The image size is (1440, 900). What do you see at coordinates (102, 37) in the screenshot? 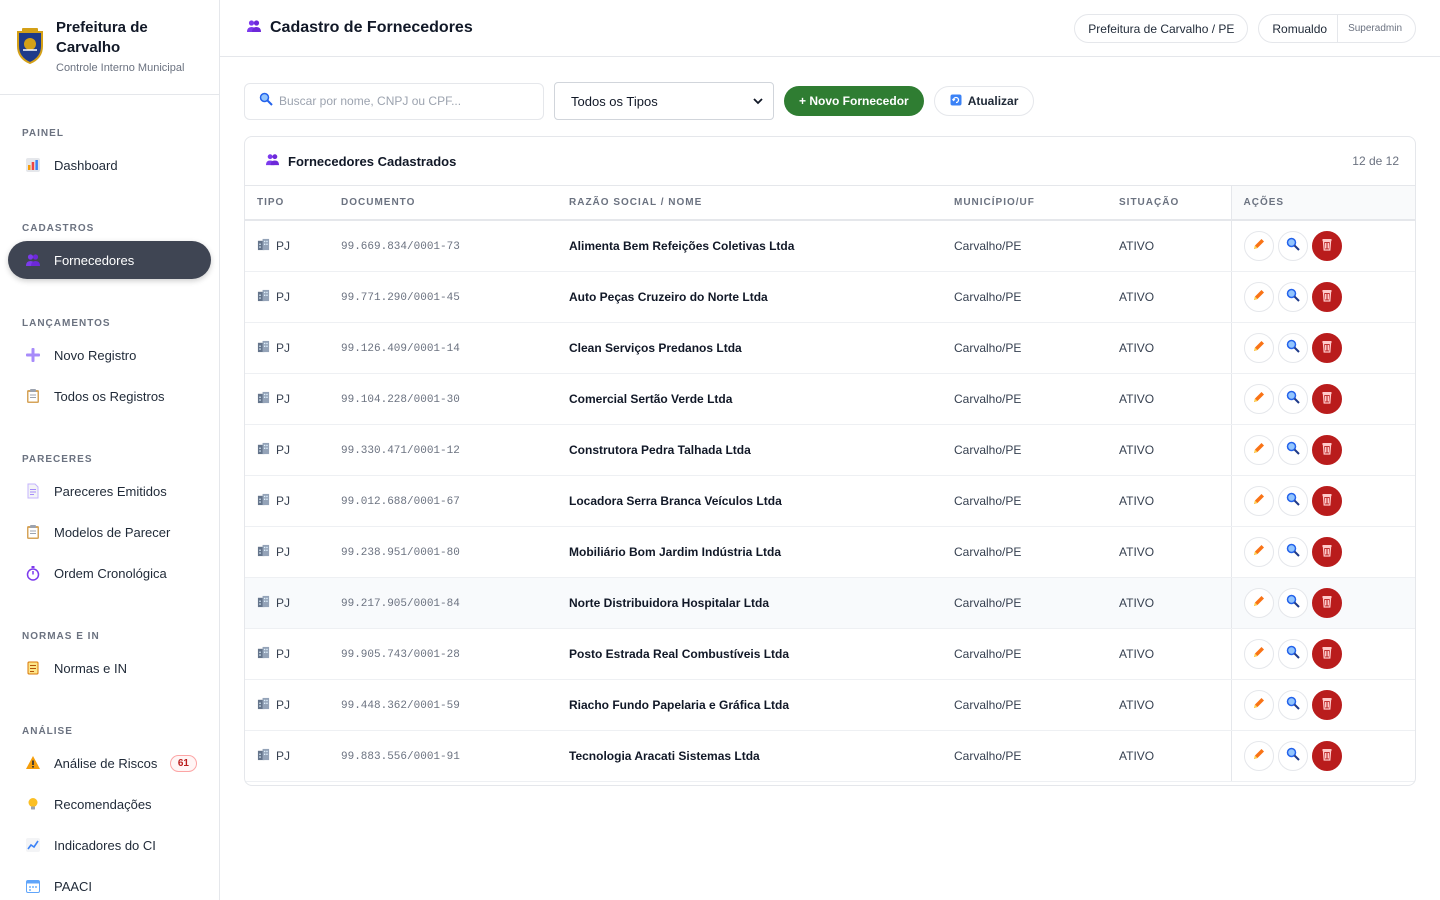
I see `brand-title: Prefeitura de Carvalho` at bounding box center [102, 37].